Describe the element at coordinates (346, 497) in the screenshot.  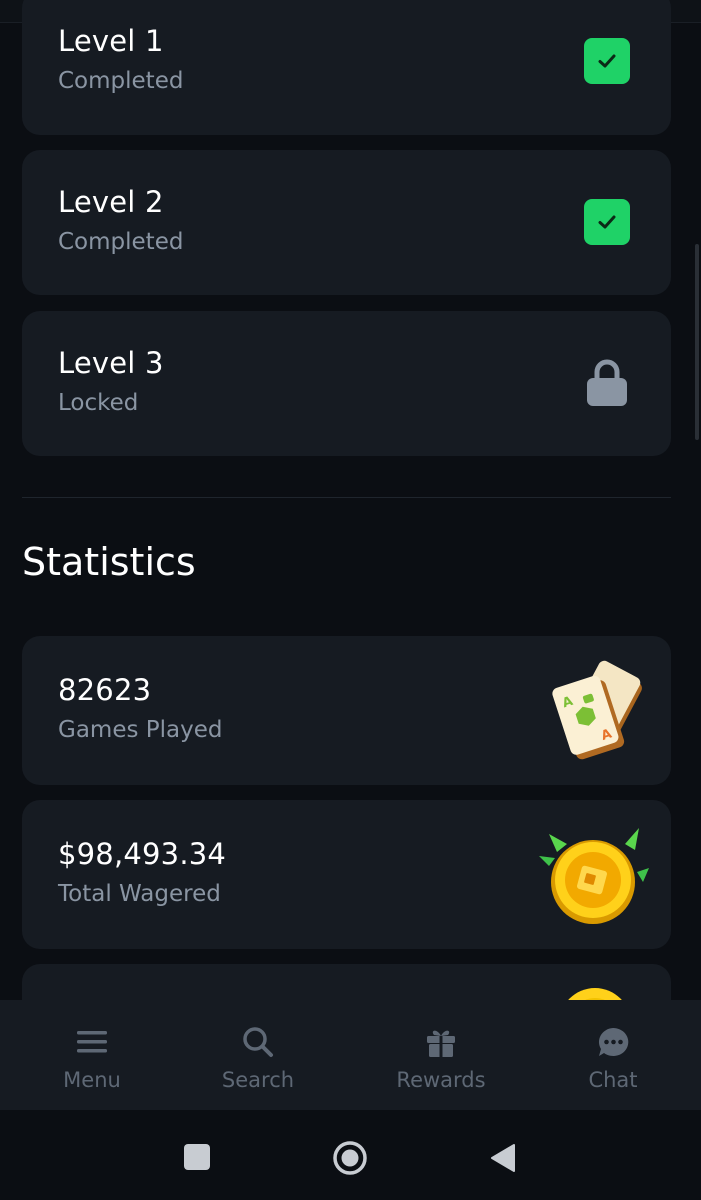
I see `section-divider` at that location.